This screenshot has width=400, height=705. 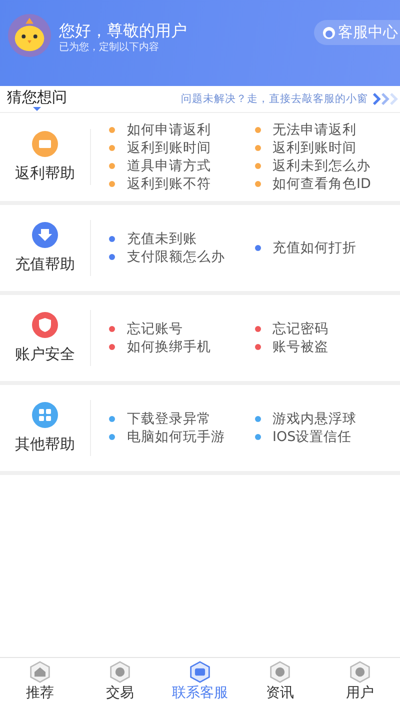 I want to click on nav-tab: 资讯, so click(x=280, y=681).